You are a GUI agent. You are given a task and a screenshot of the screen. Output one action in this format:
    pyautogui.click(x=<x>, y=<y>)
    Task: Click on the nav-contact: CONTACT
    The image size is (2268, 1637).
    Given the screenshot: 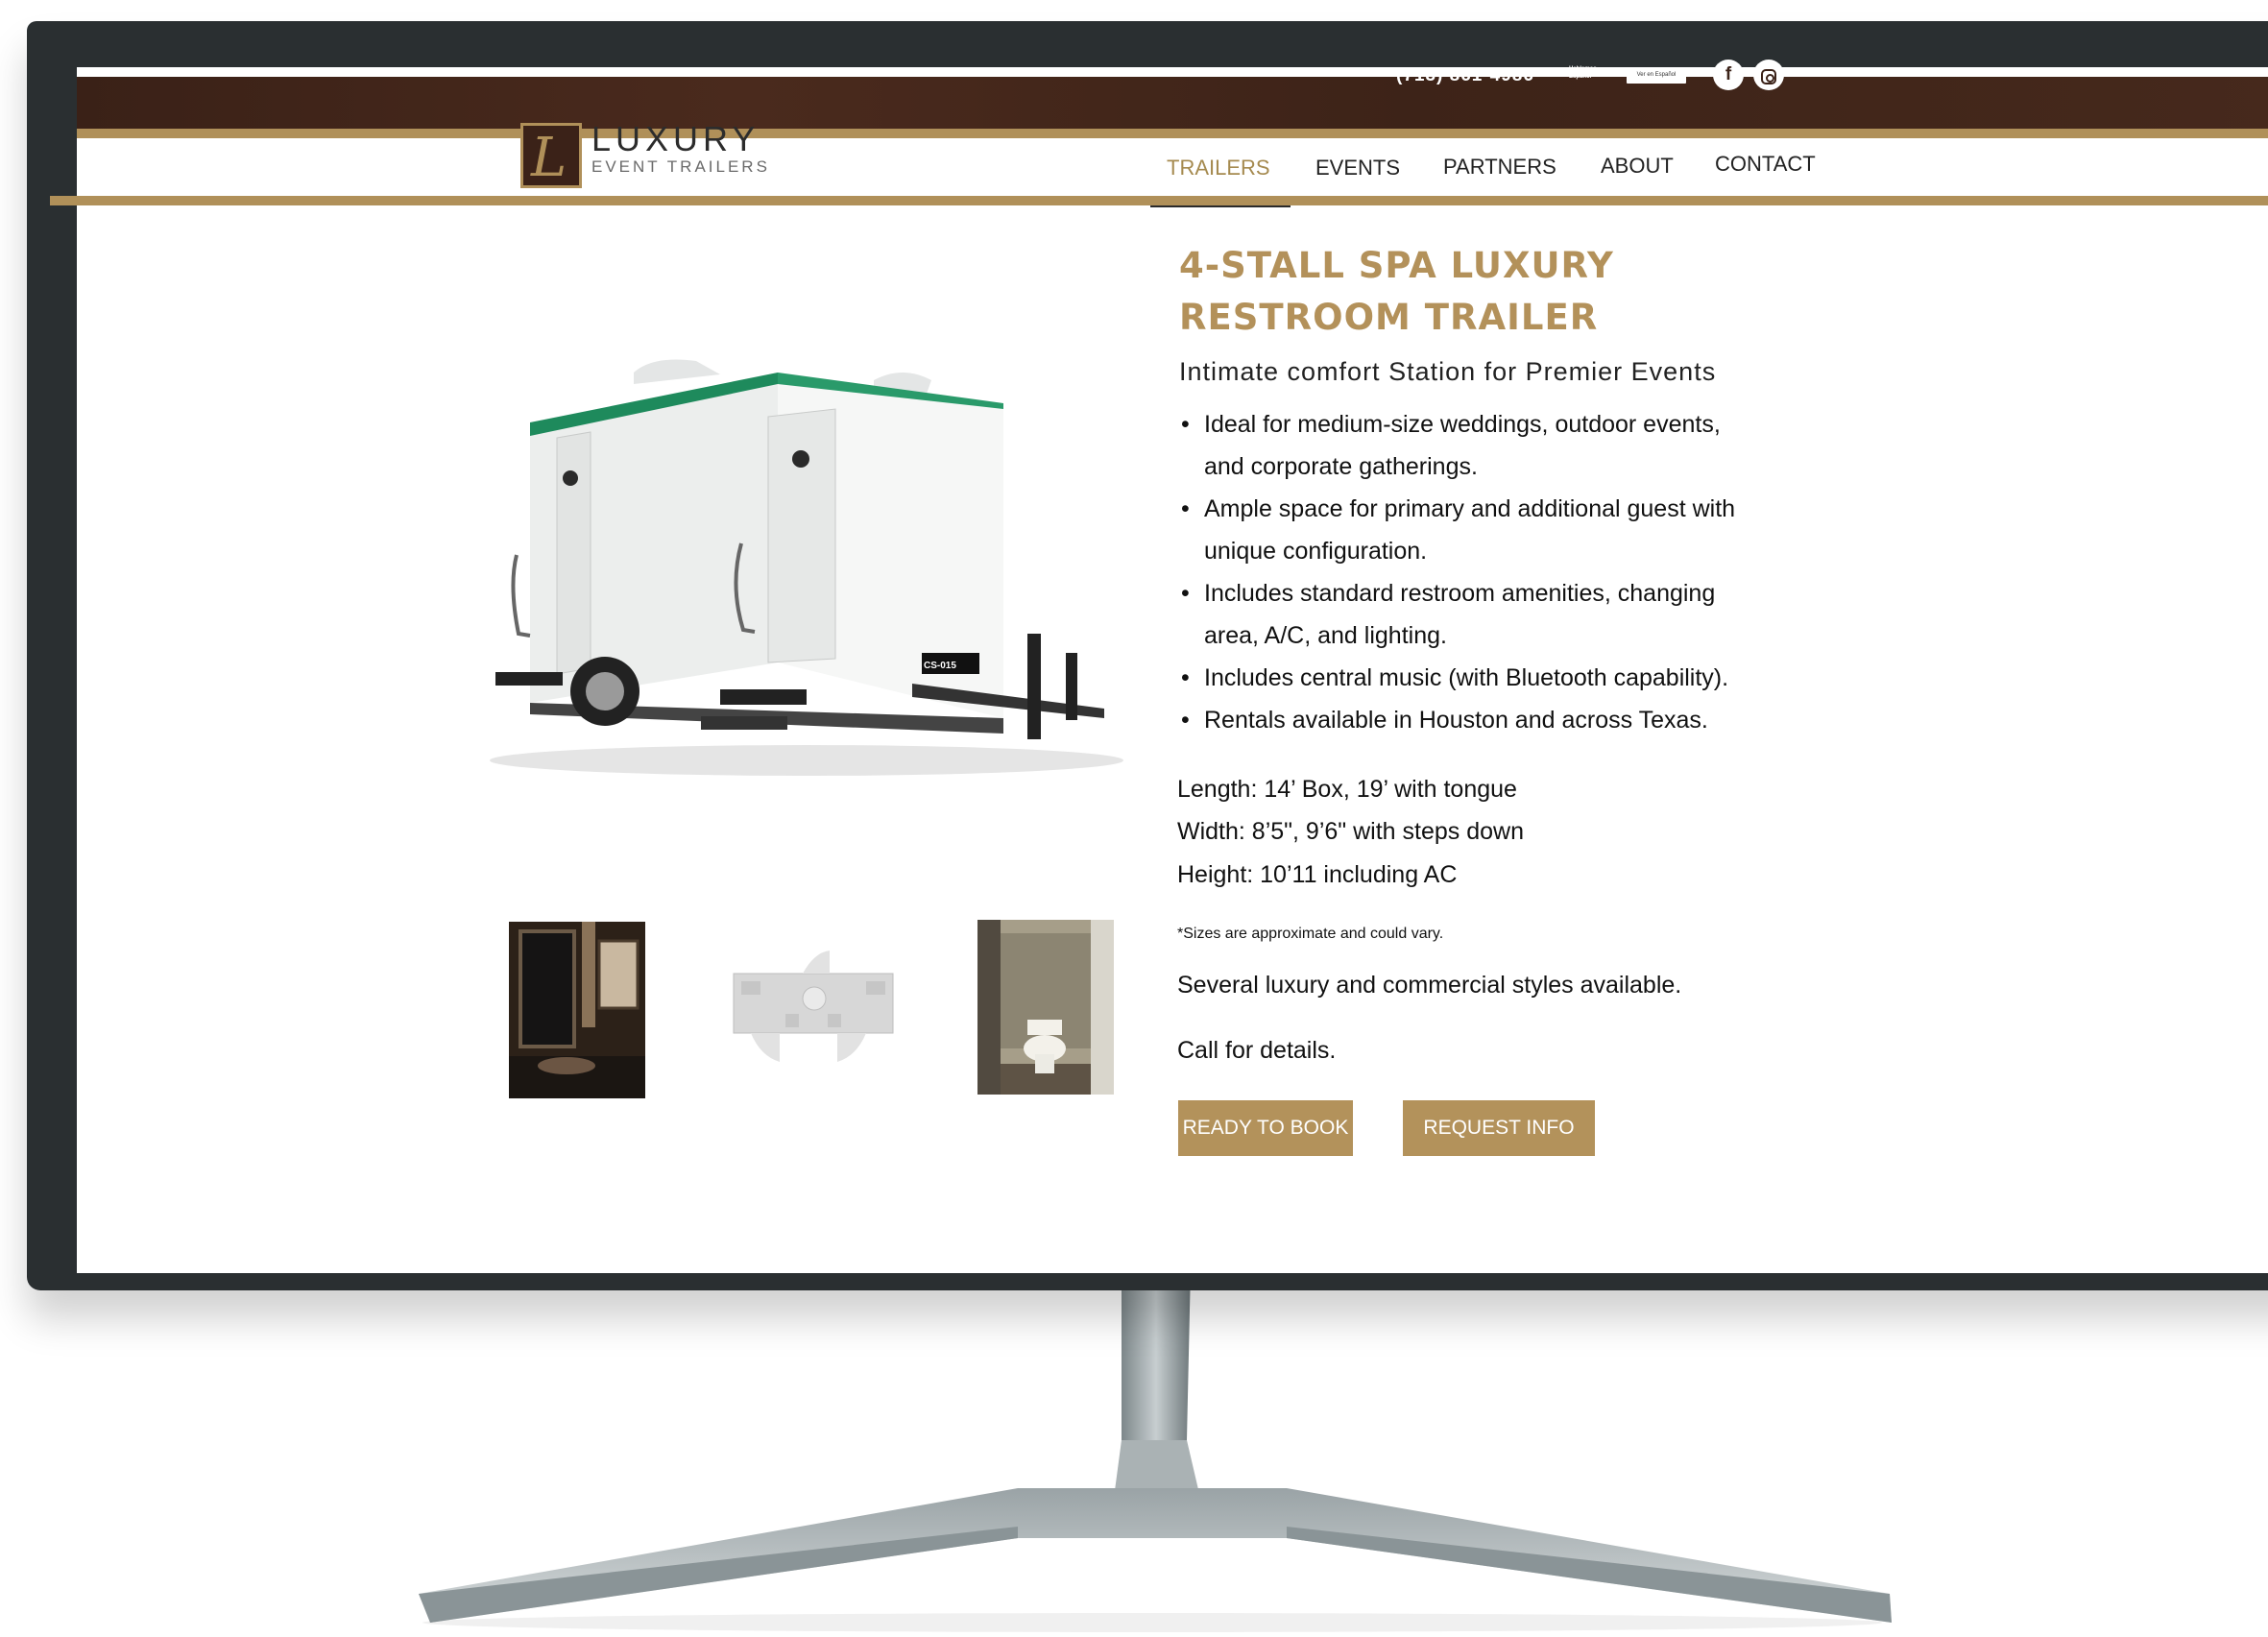 What is the action you would take?
    pyautogui.click(x=1765, y=164)
    